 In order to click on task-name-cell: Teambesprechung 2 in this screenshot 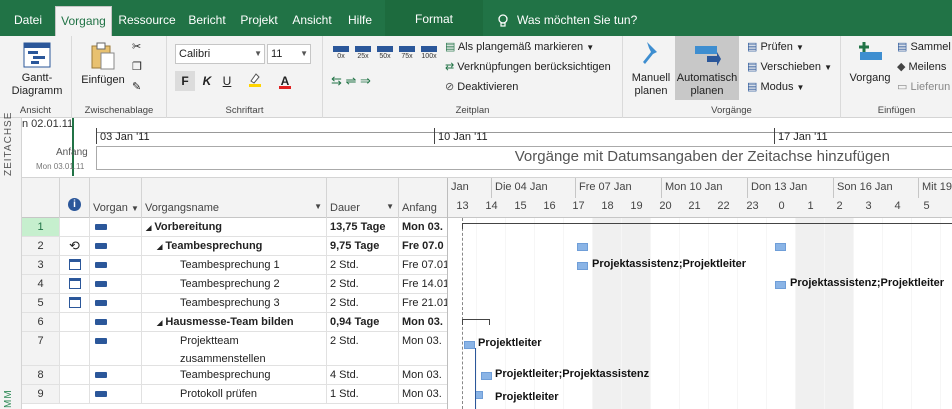, I will do `click(234, 284)`.